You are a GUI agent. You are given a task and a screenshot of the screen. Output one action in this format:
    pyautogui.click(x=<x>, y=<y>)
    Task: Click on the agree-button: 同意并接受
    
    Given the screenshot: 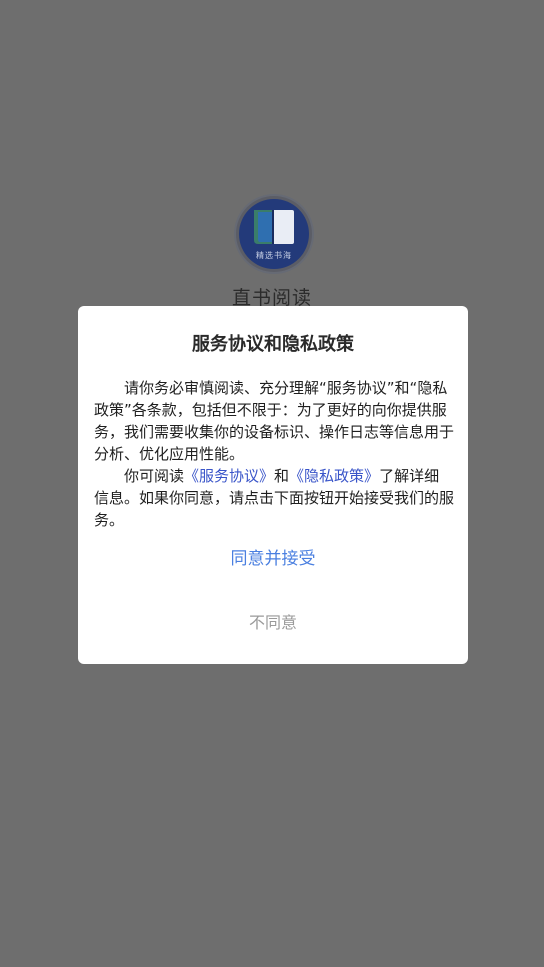 What is the action you would take?
    pyautogui.click(x=273, y=559)
    